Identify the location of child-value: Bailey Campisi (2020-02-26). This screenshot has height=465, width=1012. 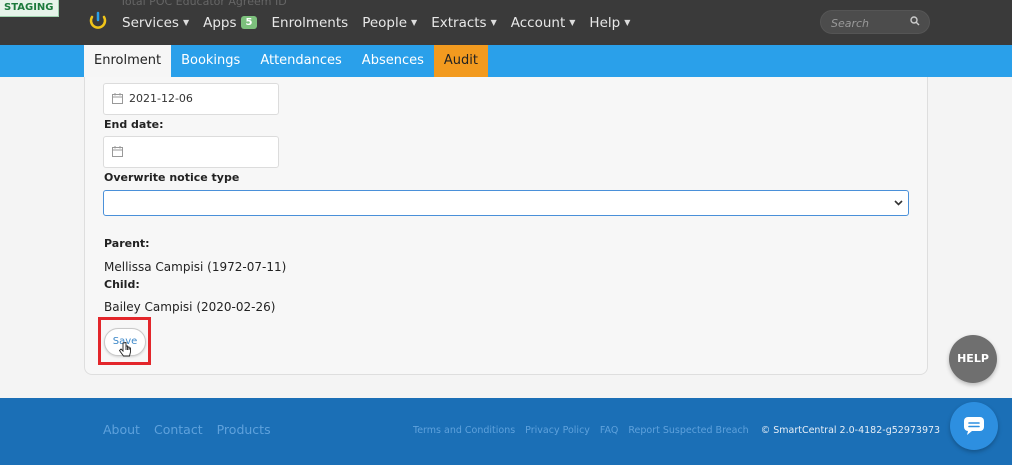
(190, 307).